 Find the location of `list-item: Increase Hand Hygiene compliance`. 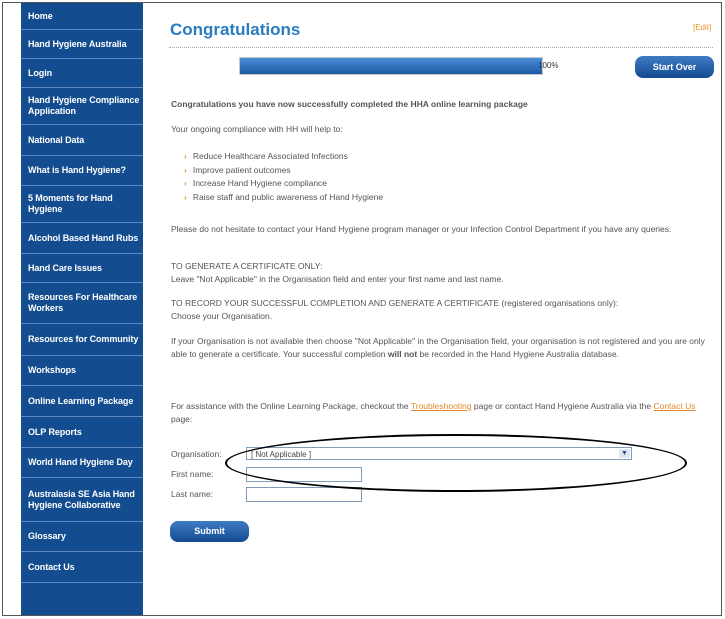

list-item: Increase Hand Hygiene compliance is located at coordinates (283, 184).